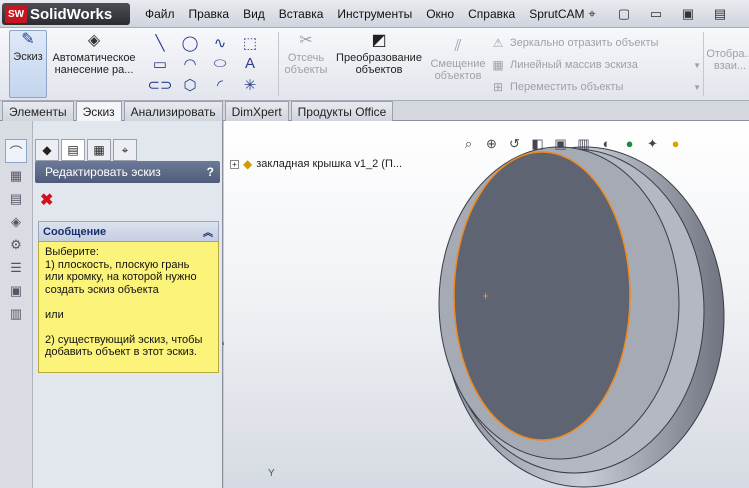 The width and height of the screenshot is (749, 488). What do you see at coordinates (160, 84) in the screenshot?
I see `slot-icon: ⊂⊃` at bounding box center [160, 84].